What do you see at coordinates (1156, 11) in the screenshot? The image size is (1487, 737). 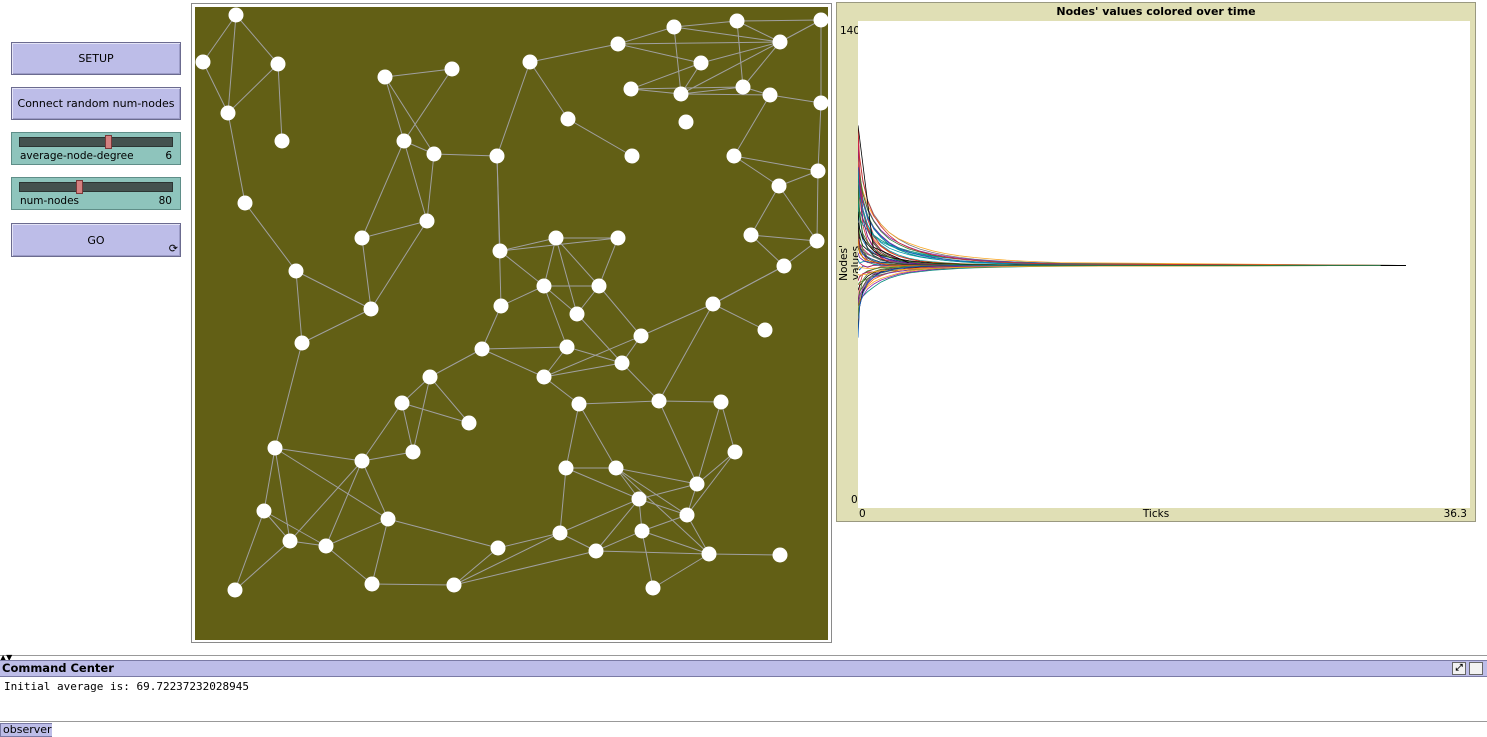 I see `plot-title: Nodes' values colored over time` at bounding box center [1156, 11].